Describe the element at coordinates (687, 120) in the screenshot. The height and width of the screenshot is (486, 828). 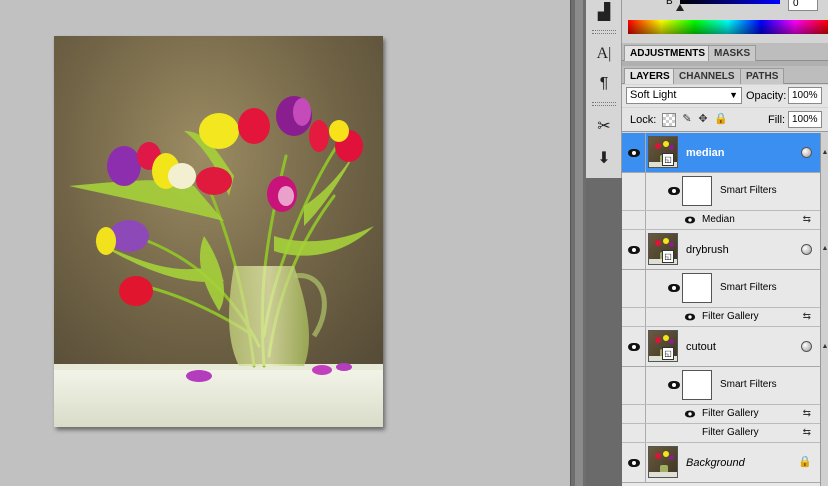
I see `lock-image-brush-icon: ✎` at that location.